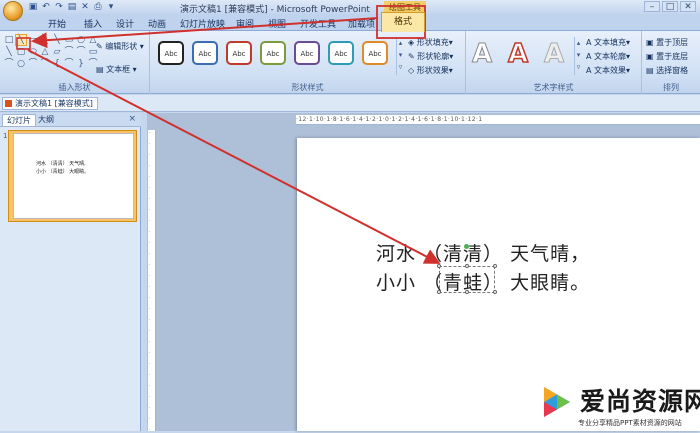  What do you see at coordinates (98, 7) in the screenshot?
I see `print-icon: ⎙` at bounding box center [98, 7].